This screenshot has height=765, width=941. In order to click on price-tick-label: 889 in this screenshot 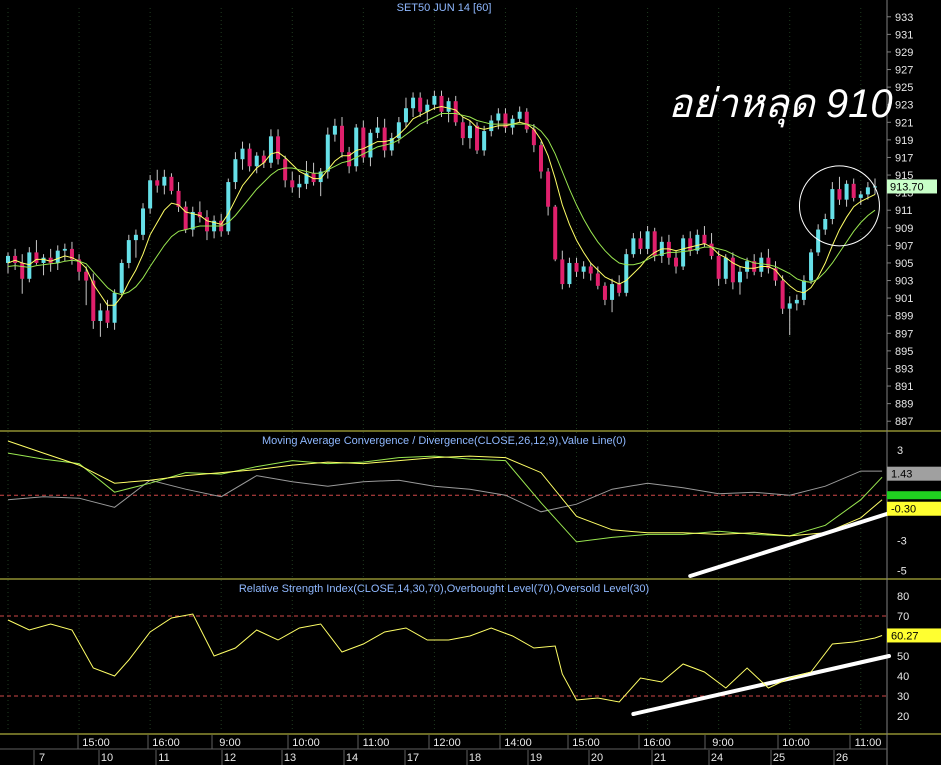, I will do `click(904, 405)`.